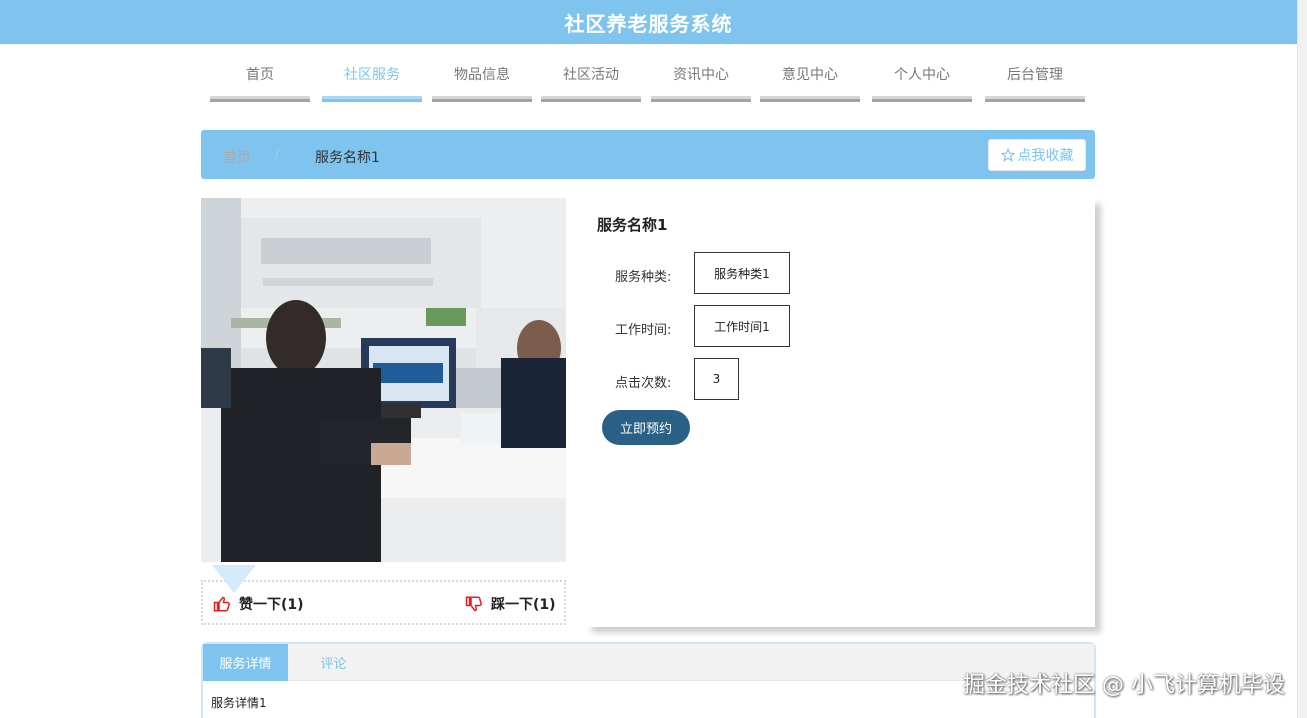 Image resolution: width=1307 pixels, height=718 pixels. What do you see at coordinates (648, 74) in the screenshot?
I see `main-nav: 首页 社区服务 物品信息 社区活动 资讯中心 意见中心 个人中心 后台管理` at bounding box center [648, 74].